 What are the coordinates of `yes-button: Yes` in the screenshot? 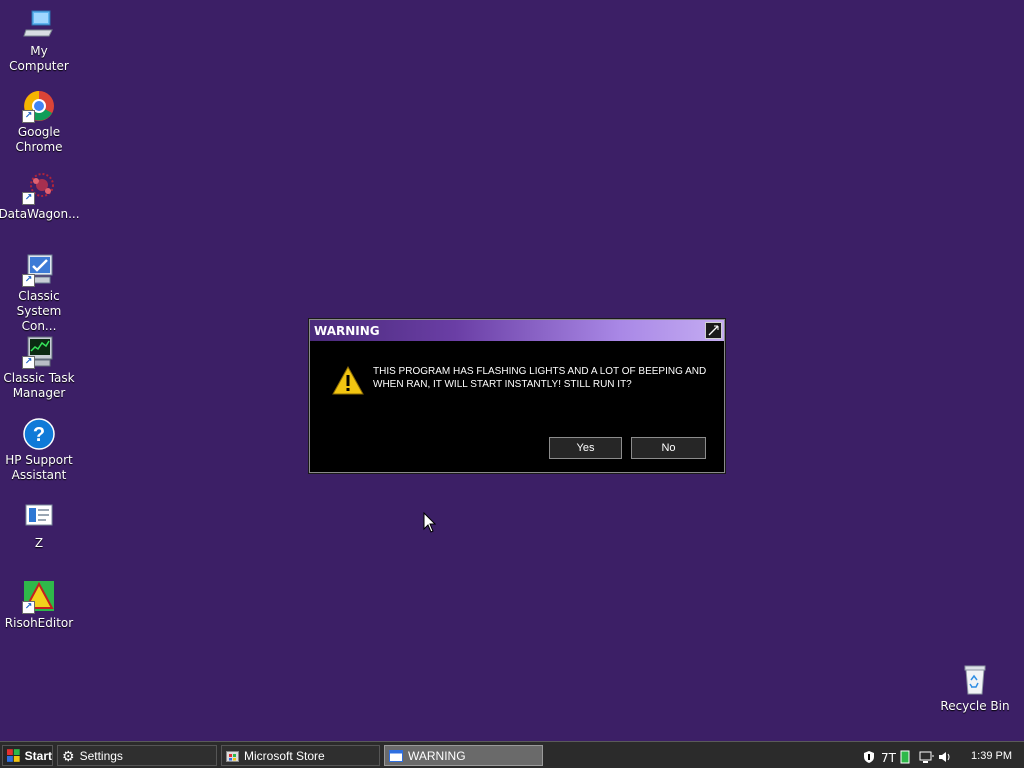 It's located at (585, 448).